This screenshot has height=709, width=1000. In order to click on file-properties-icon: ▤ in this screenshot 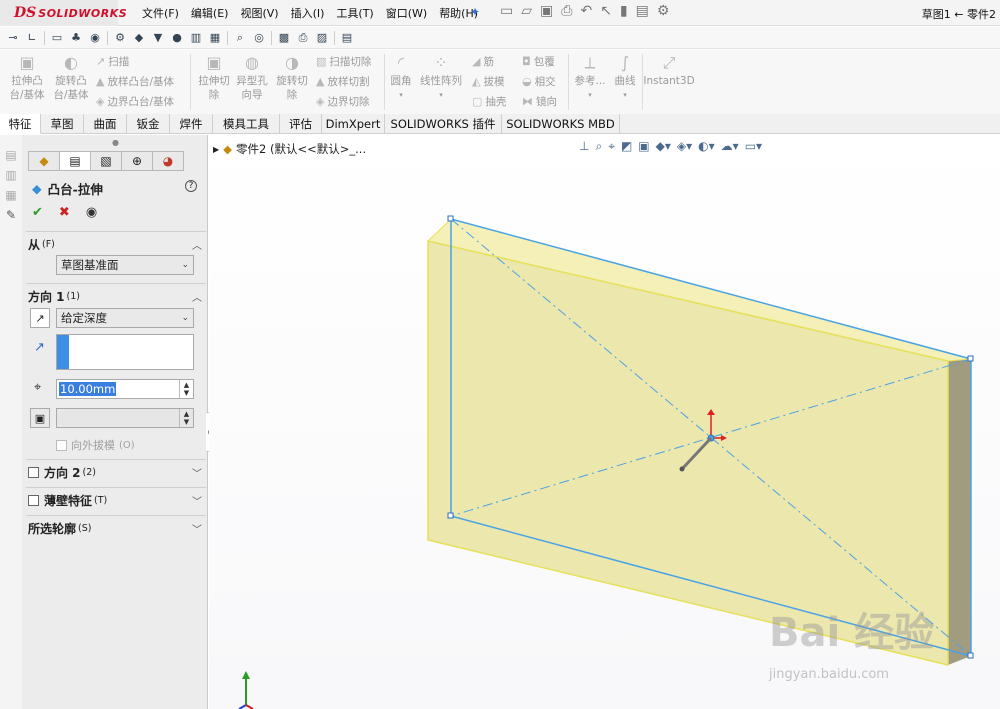, I will do `click(642, 11)`.